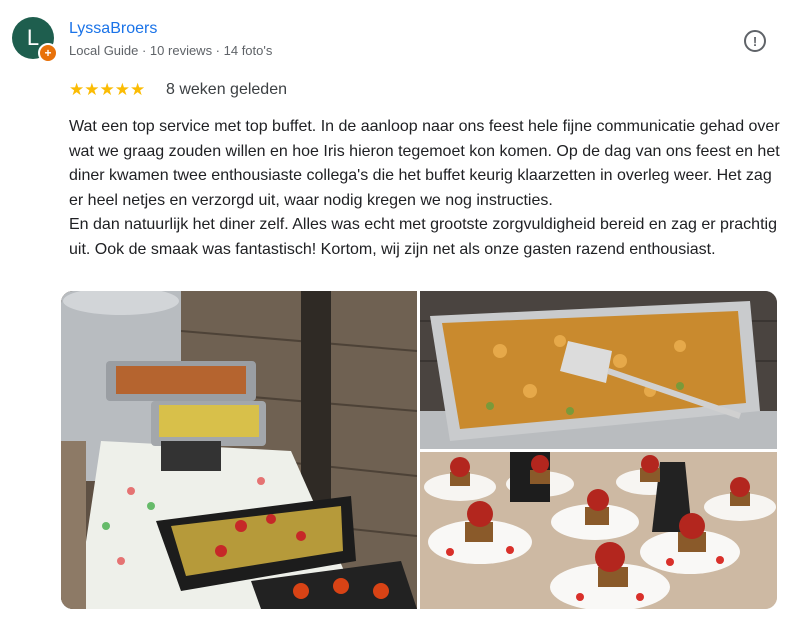  Describe the element at coordinates (170, 50) in the screenshot. I see `reviewer-meta: Local Guide · 10 reviews · 14 foto's` at that location.